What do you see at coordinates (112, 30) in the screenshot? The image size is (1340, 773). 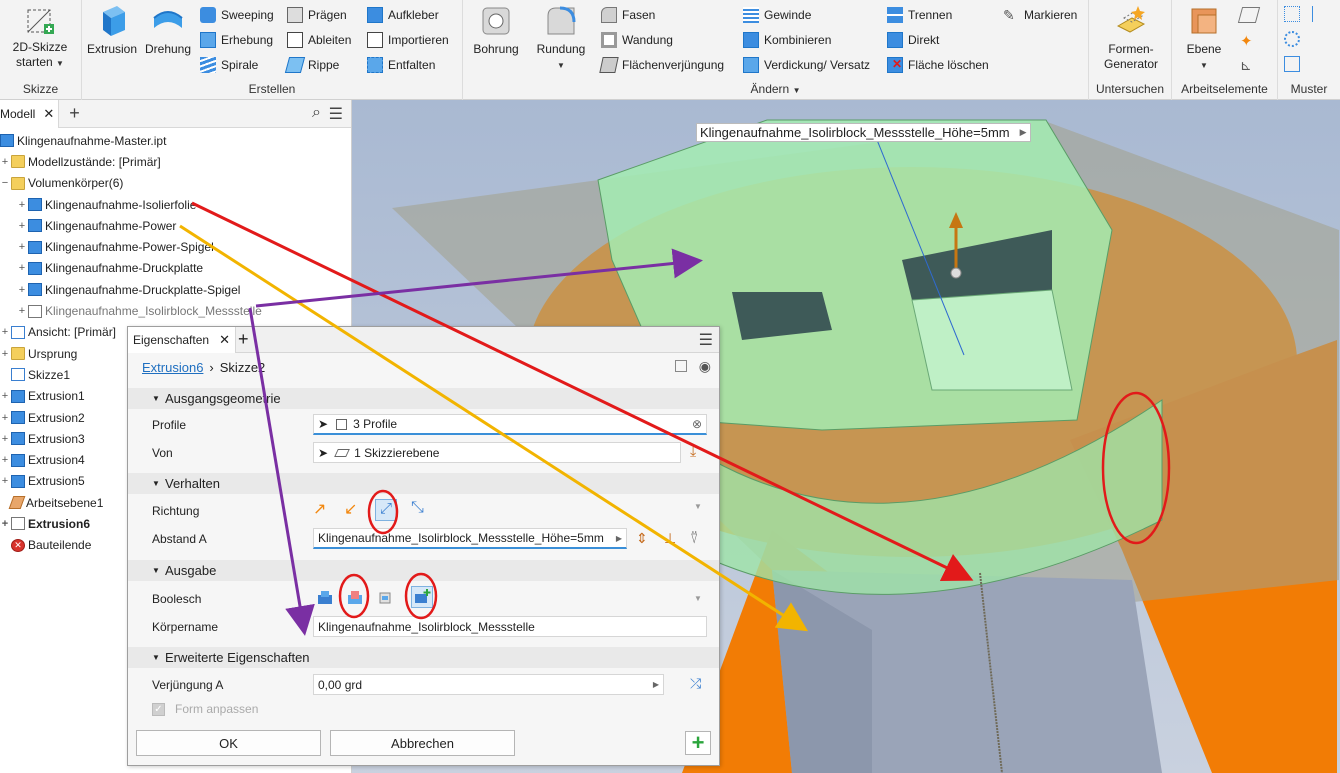 I see `extrusion-button: Extrusion` at bounding box center [112, 30].